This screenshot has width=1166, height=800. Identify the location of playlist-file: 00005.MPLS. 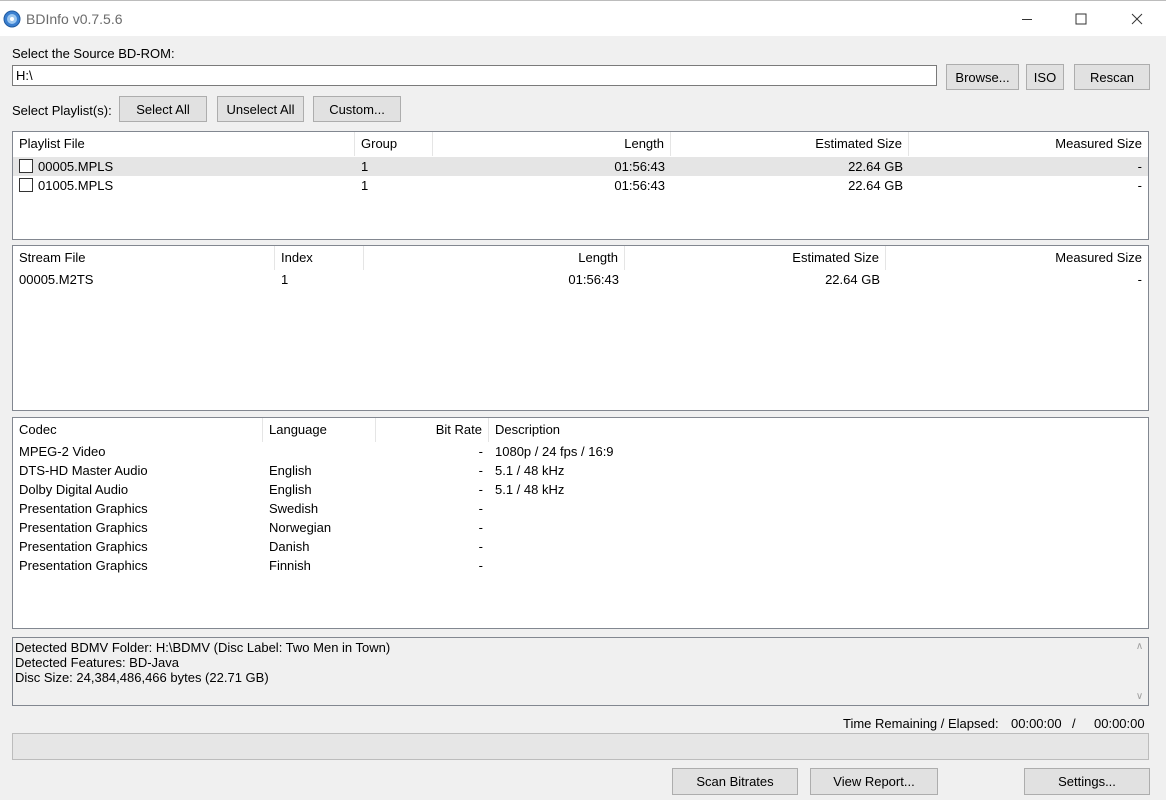
(76, 166).